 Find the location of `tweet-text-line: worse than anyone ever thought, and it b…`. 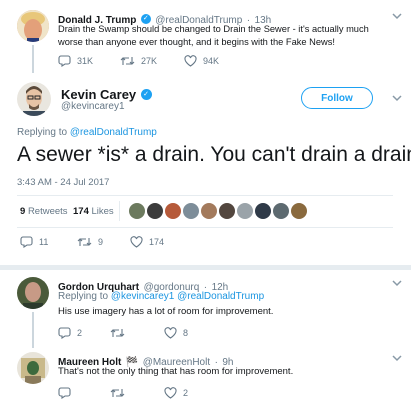

tweet-text-line: worse than anyone ever thought, and it b… is located at coordinates (197, 42).